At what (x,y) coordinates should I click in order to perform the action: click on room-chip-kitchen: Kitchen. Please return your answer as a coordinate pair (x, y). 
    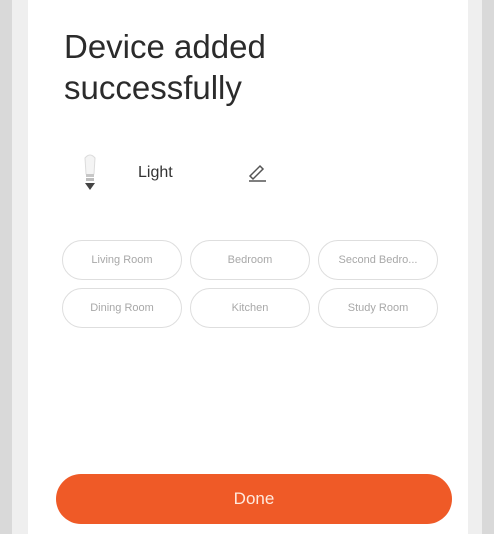
    Looking at the image, I should click on (250, 308).